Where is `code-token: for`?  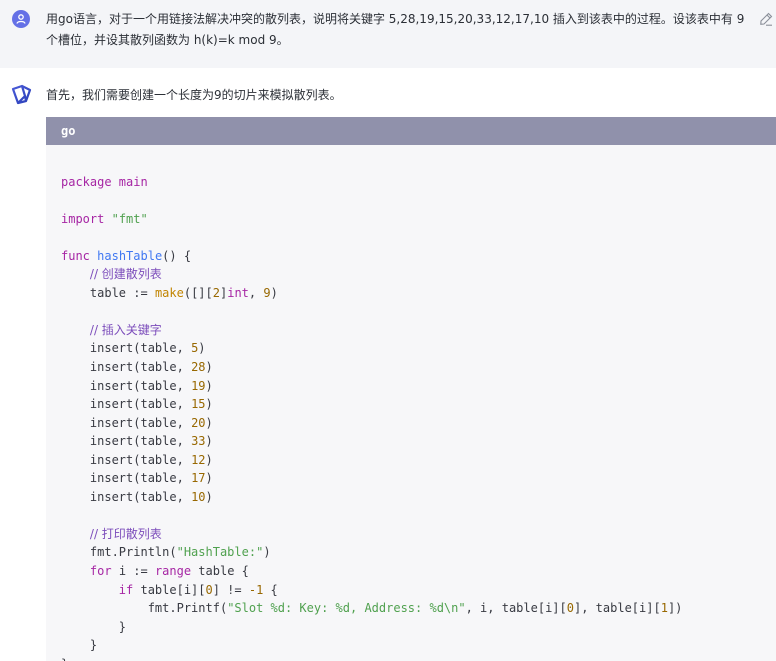 code-token: for is located at coordinates (100, 571).